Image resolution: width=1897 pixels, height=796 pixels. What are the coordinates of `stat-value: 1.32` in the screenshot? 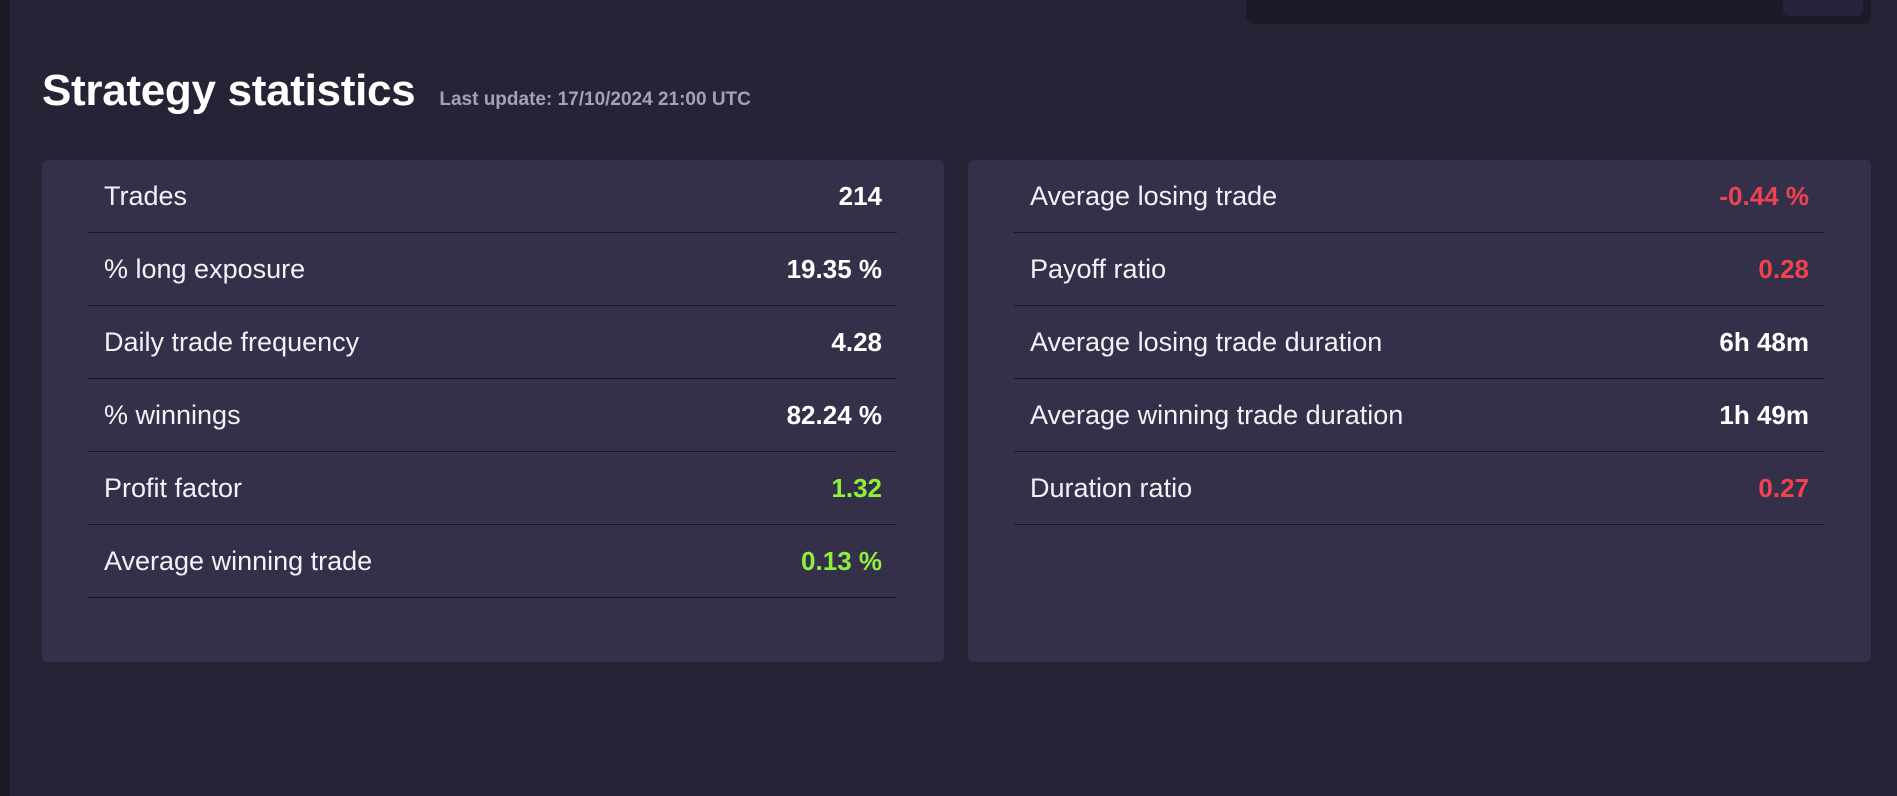 It's located at (856, 487).